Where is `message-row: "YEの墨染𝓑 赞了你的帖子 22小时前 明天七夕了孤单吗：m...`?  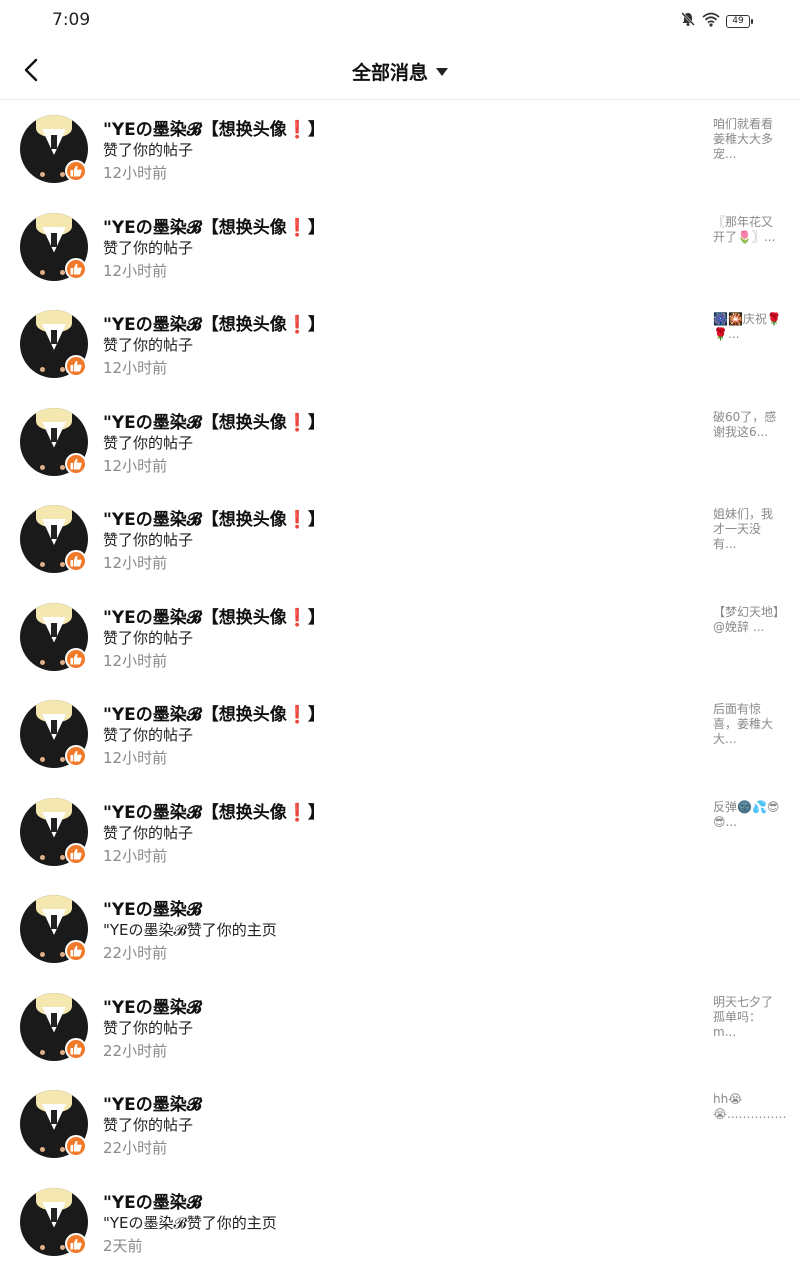 message-row: "YEの墨染𝓑 赞了你的帖子 22小时前 明天七夕了孤单吗：m... is located at coordinates (400, 1027).